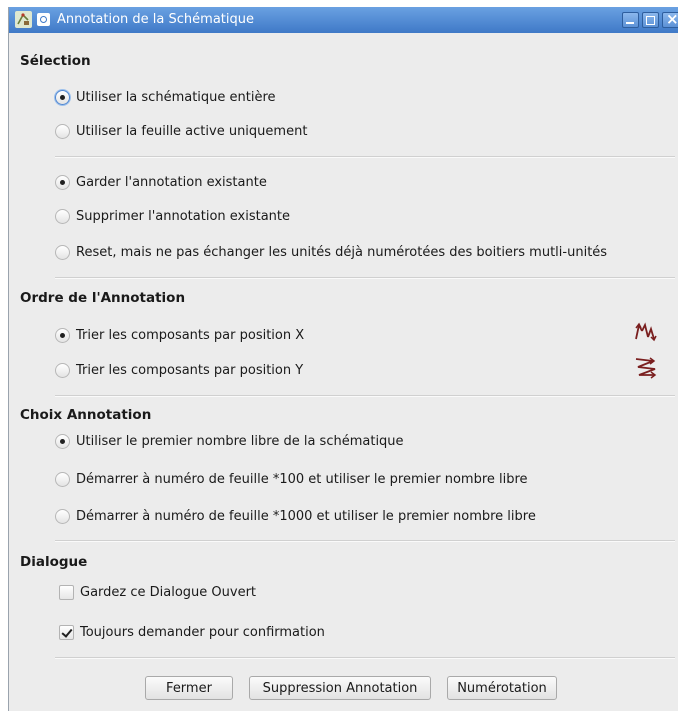 Image resolution: width=678 pixels, height=711 pixels. Describe the element at coordinates (650, 20) in the screenshot. I see `maximize-button` at that location.